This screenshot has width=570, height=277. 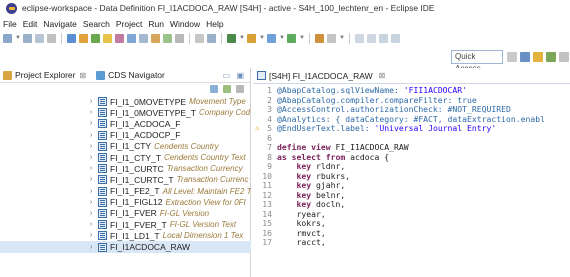 What do you see at coordinates (179, 38) in the screenshot?
I see `format-icon` at bounding box center [179, 38].